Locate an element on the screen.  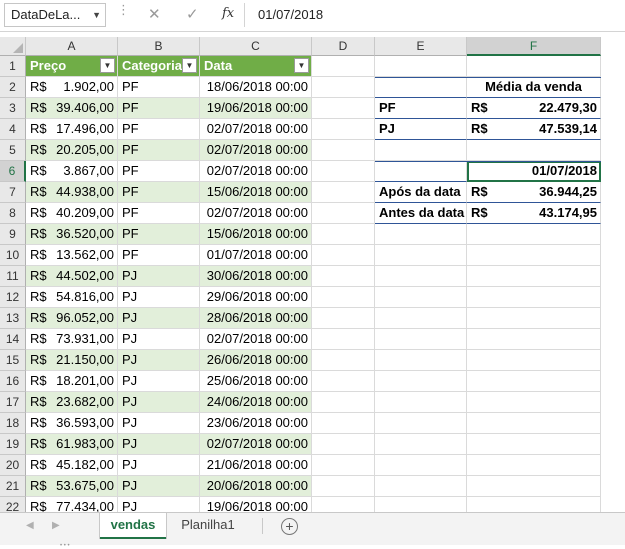
table-cell-date: 18/06/2018 00:00 is located at coordinates (256, 87).